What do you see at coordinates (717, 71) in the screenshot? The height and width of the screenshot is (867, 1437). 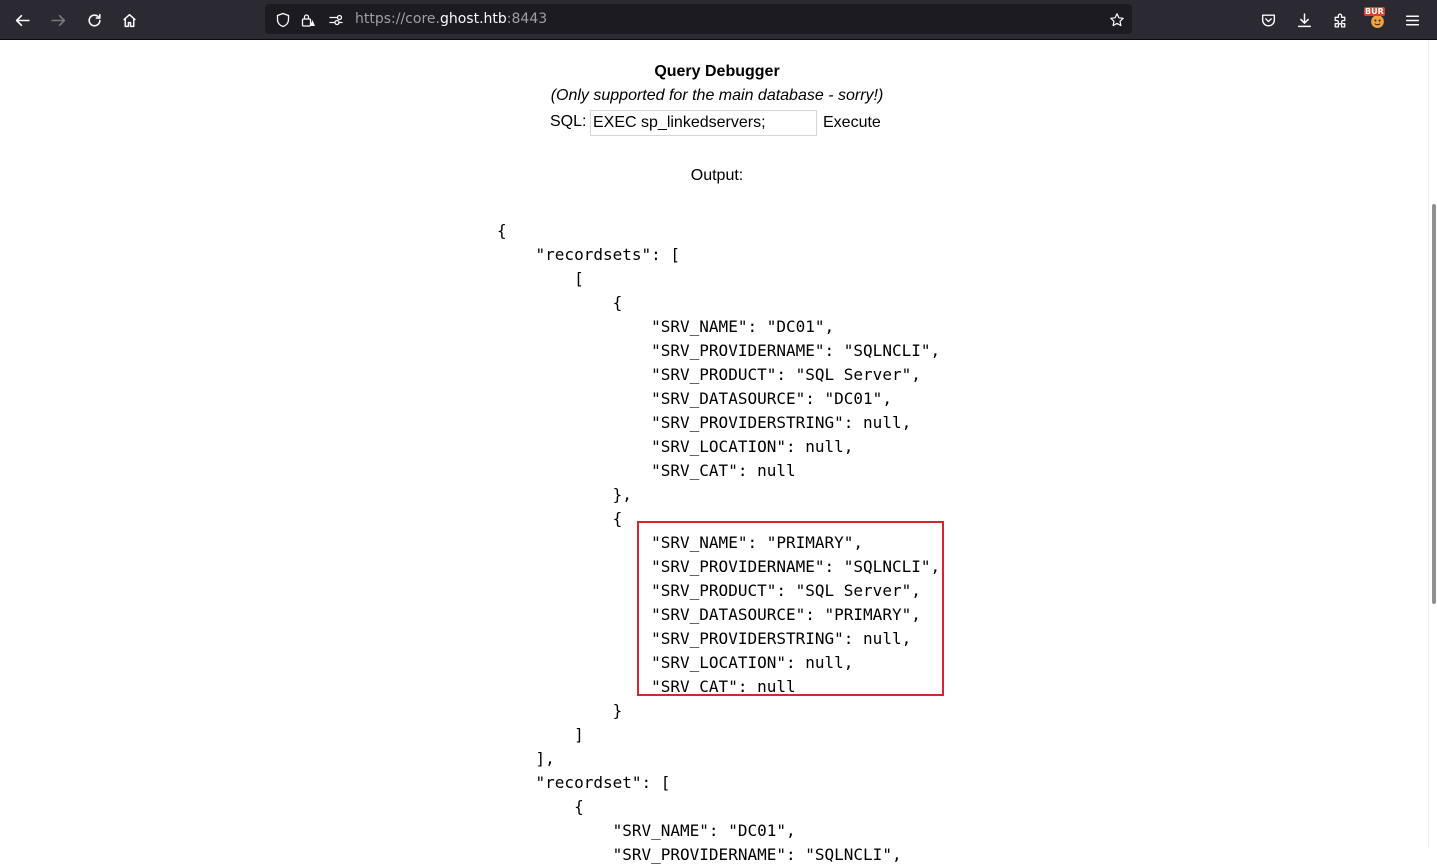 I see `page-title: Query Debugger` at bounding box center [717, 71].